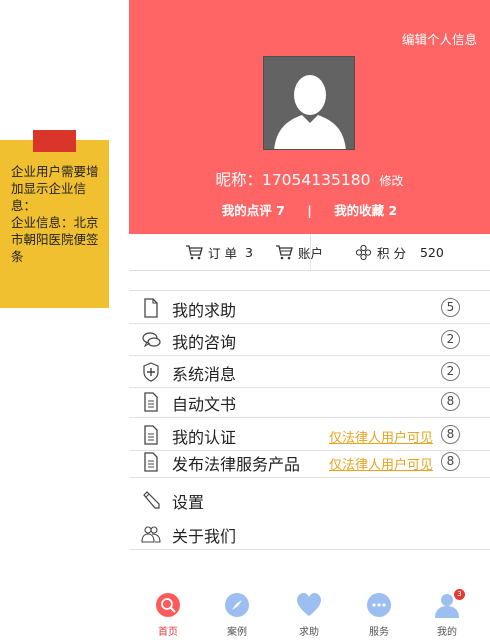 The image size is (490, 640). What do you see at coordinates (309, 604) in the screenshot?
I see `heart-icon` at bounding box center [309, 604].